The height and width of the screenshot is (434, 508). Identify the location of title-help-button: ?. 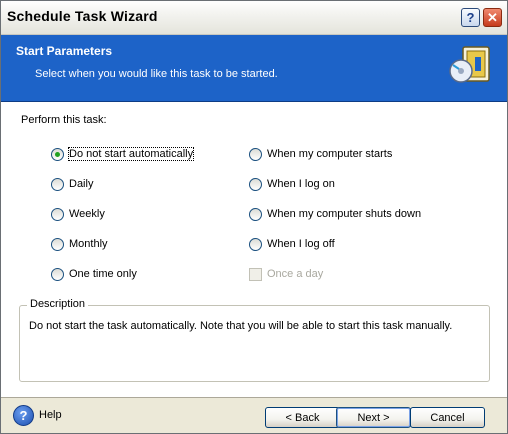
(470, 17).